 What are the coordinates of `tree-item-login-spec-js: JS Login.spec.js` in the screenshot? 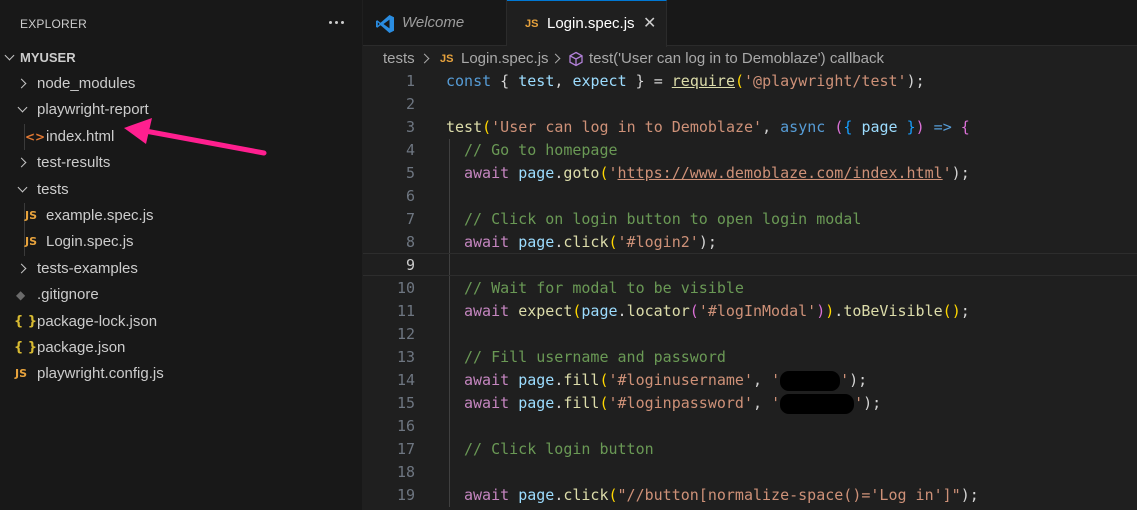 It's located at (181, 242).